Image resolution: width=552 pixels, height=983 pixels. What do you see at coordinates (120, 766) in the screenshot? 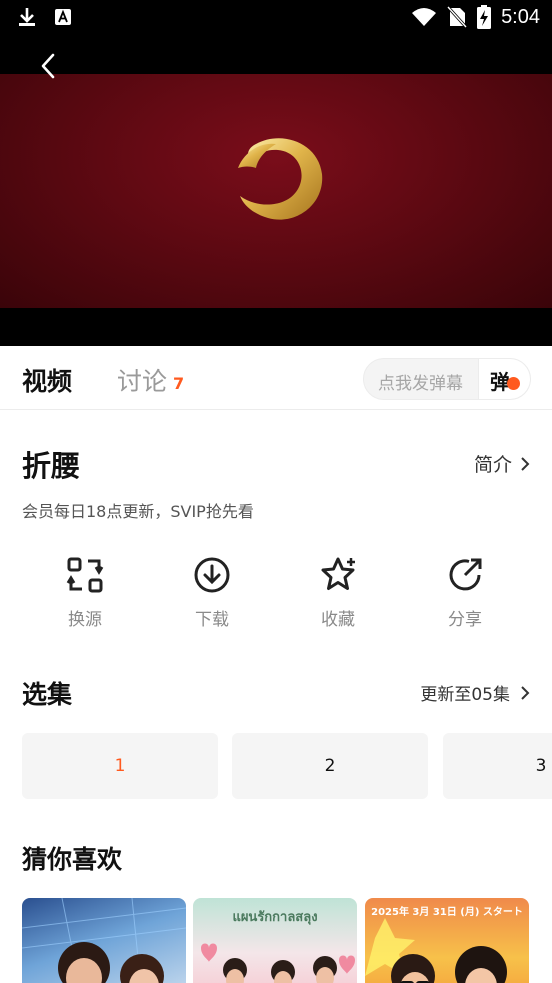
I see `episode-item: 1` at bounding box center [120, 766].